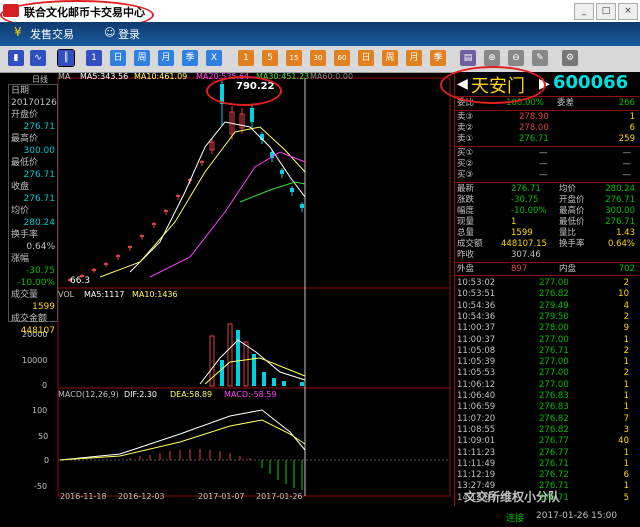  What do you see at coordinates (543, 305) in the screenshot?
I see `tick-row: 10:54:36 279.49 4` at bounding box center [543, 305].